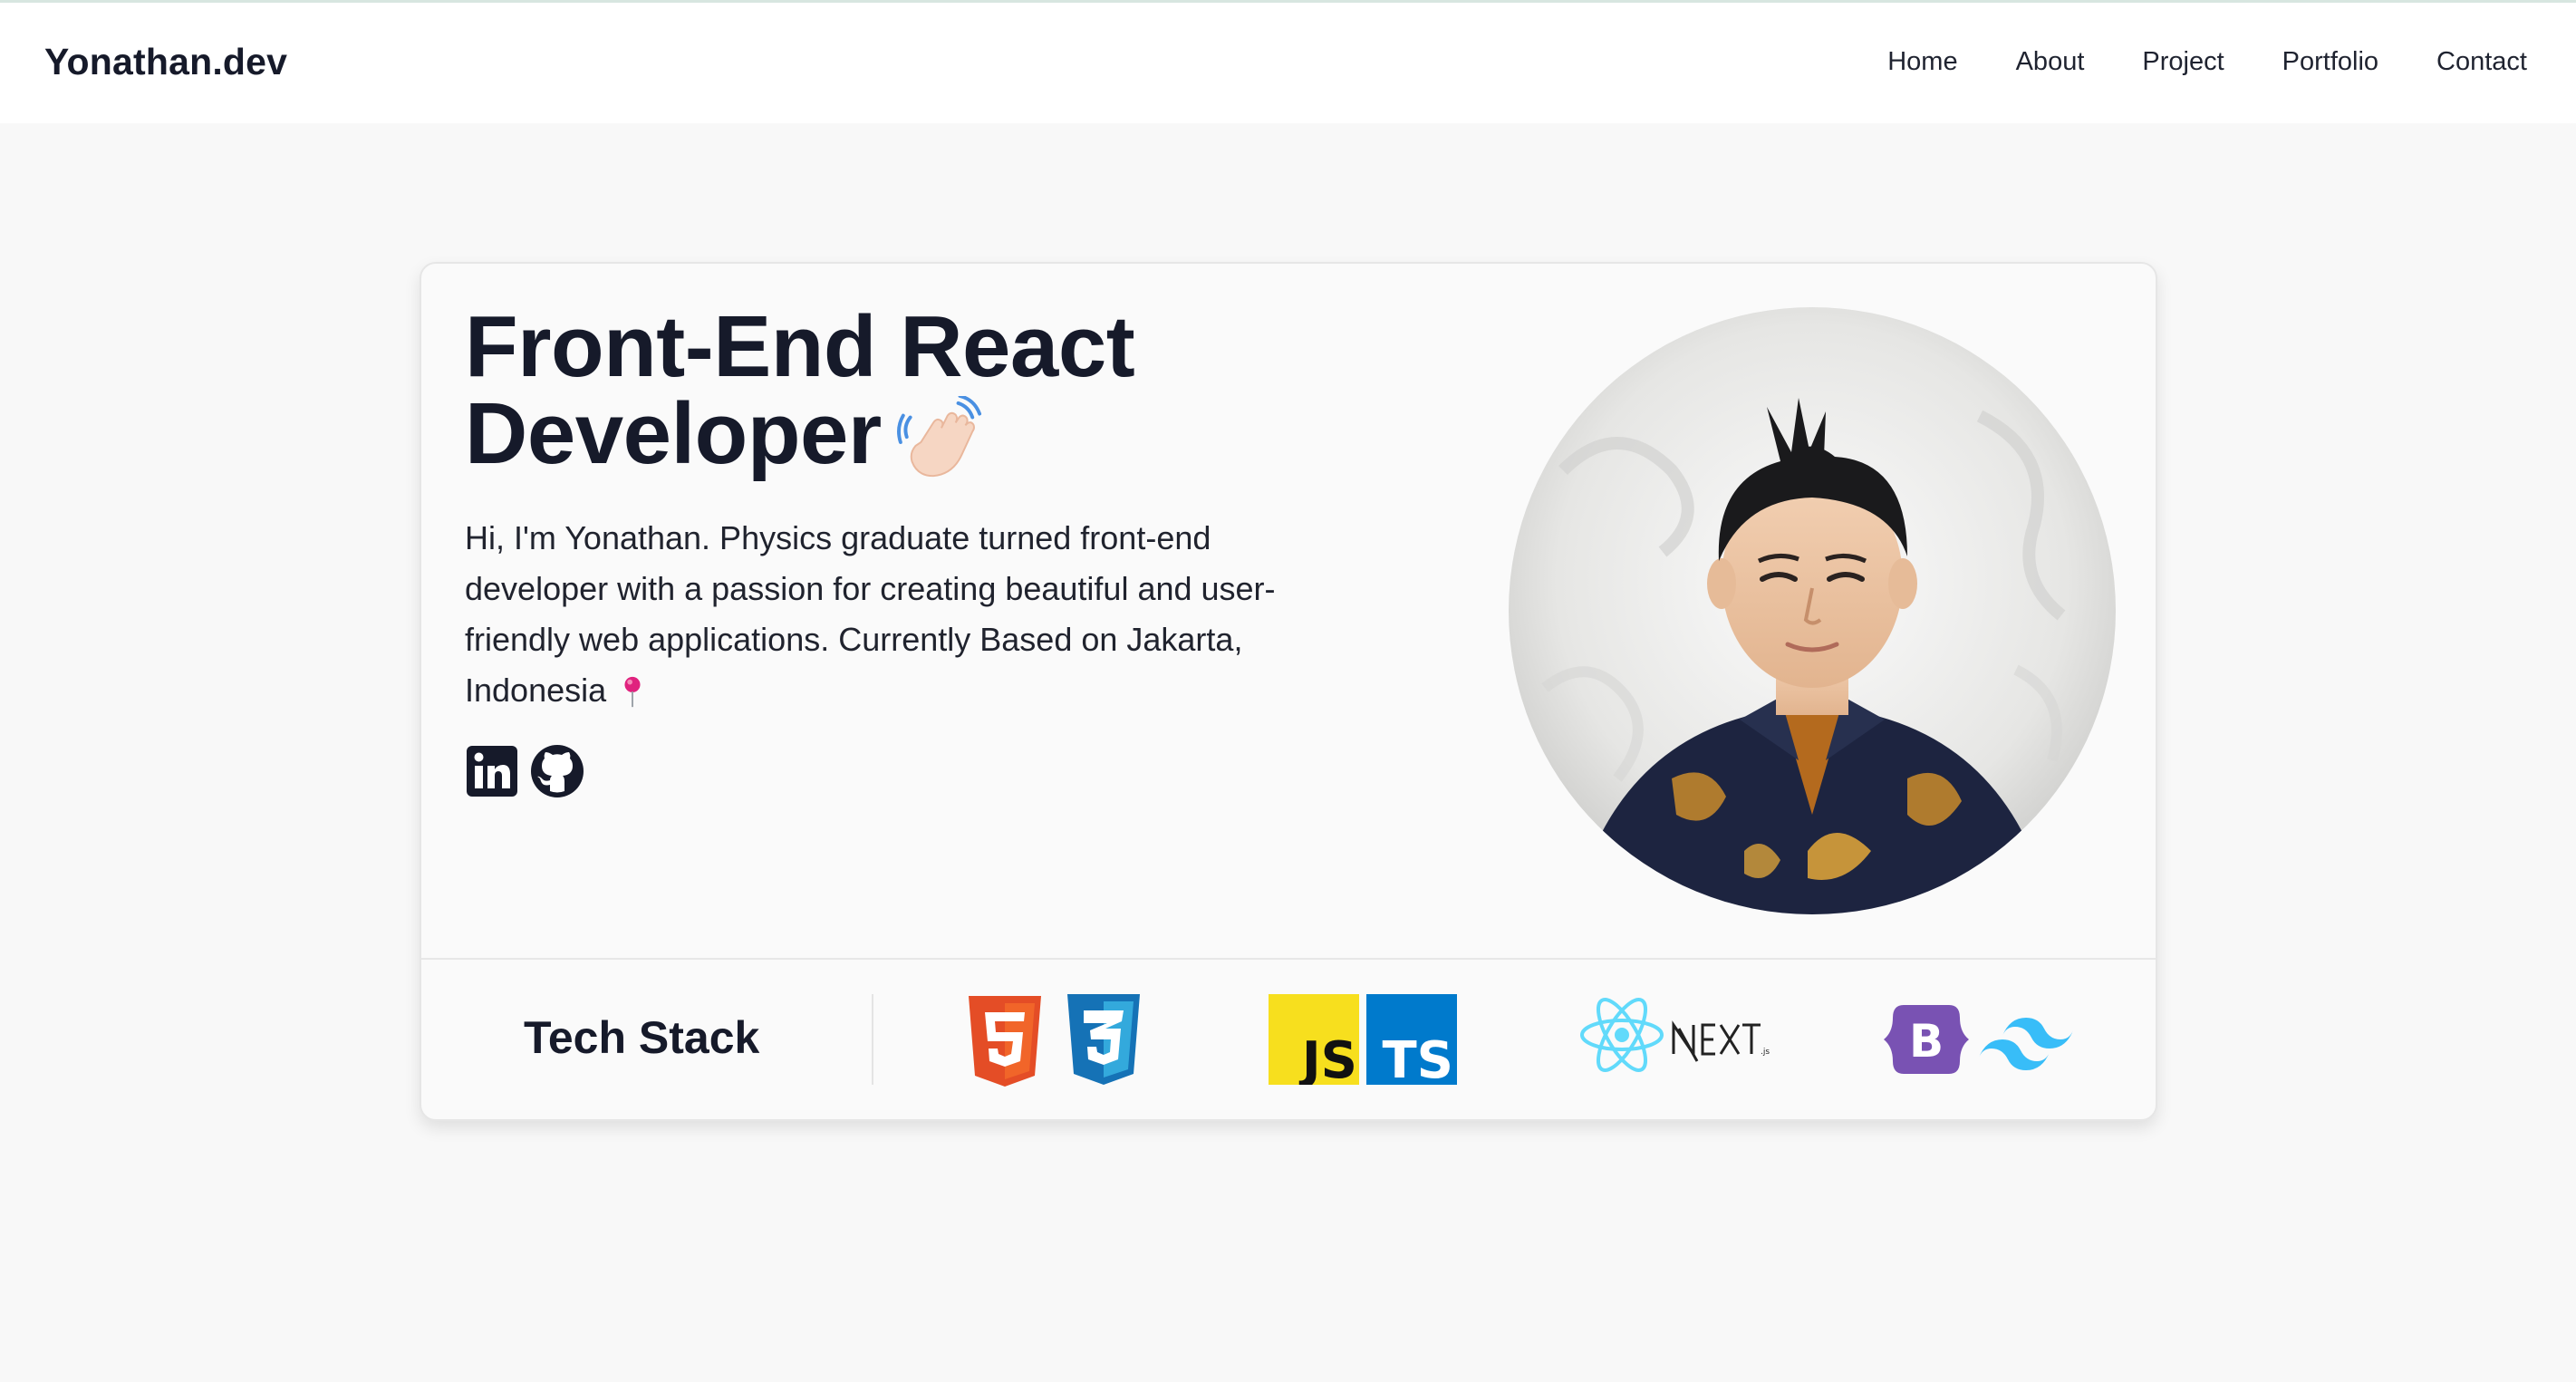  What do you see at coordinates (1417, 1058) in the screenshot?
I see `svg-text: TS` at bounding box center [1417, 1058].